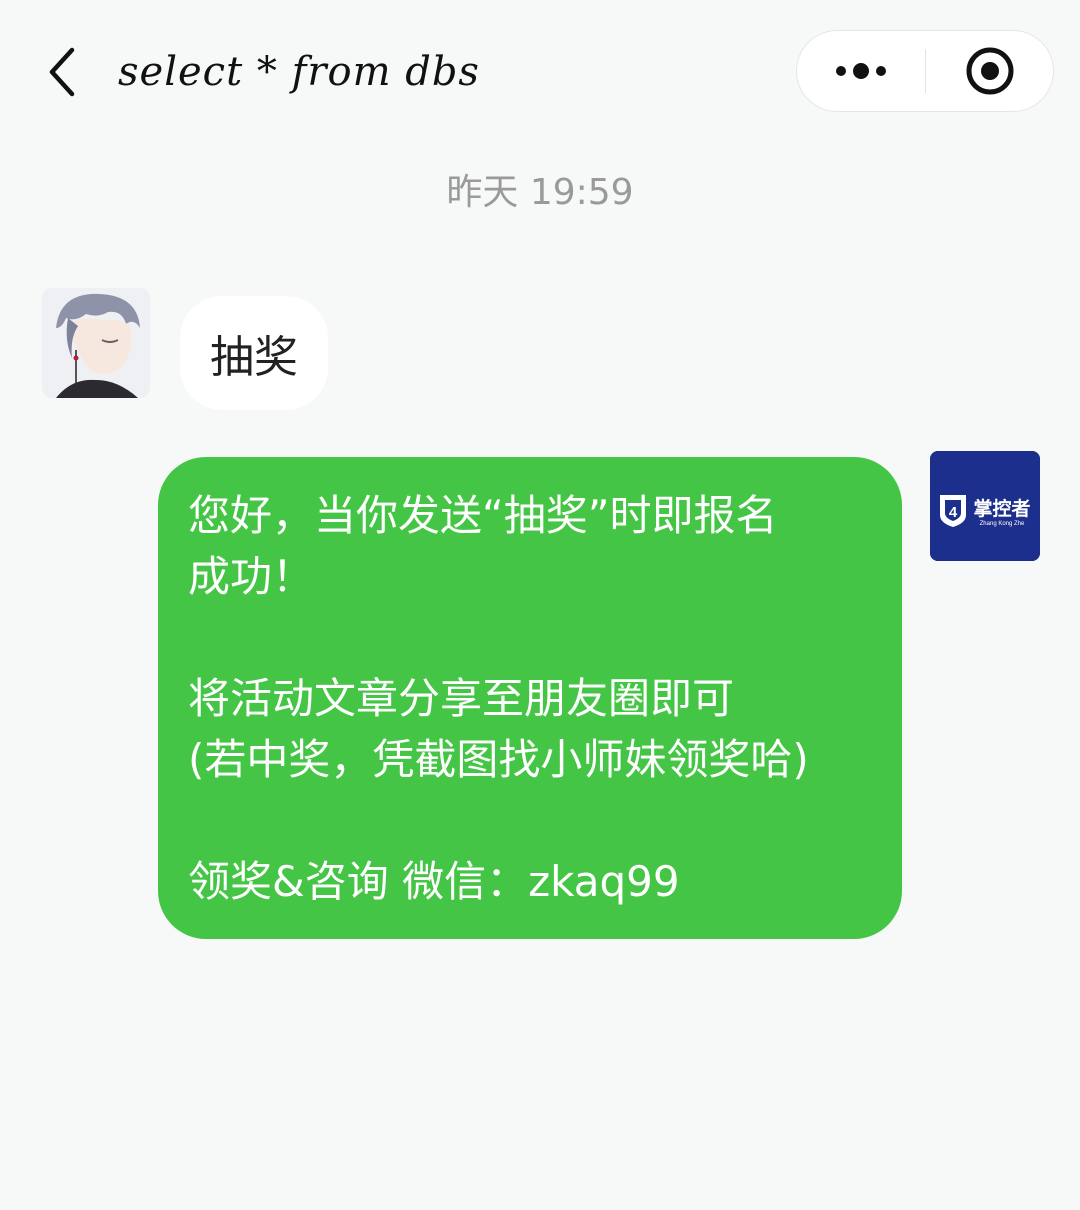 The width and height of the screenshot is (1080, 1210). I want to click on svg-text: 4, so click(953, 512).